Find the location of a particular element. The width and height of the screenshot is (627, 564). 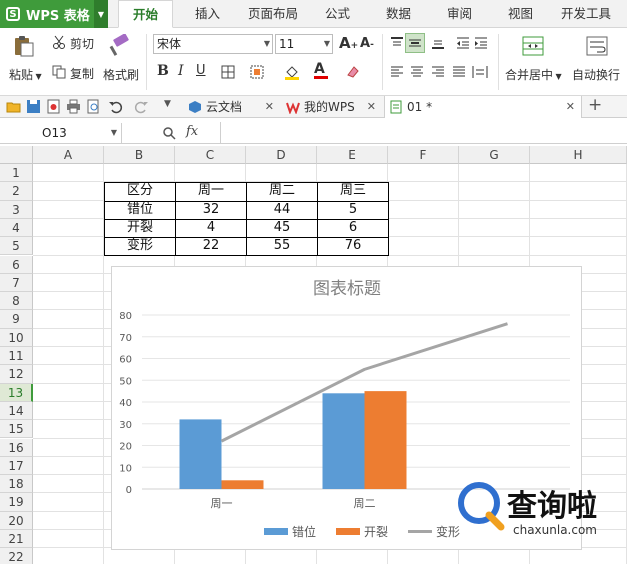

column-header-h: H is located at coordinates (578, 155).